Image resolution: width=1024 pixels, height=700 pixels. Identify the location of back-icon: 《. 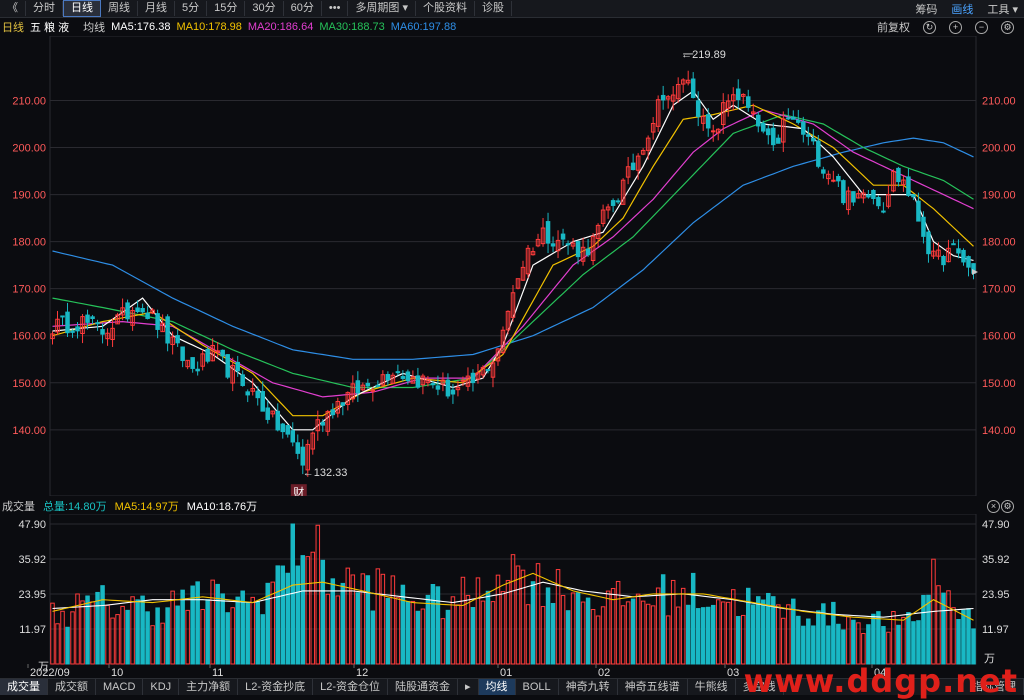
(13, 8).